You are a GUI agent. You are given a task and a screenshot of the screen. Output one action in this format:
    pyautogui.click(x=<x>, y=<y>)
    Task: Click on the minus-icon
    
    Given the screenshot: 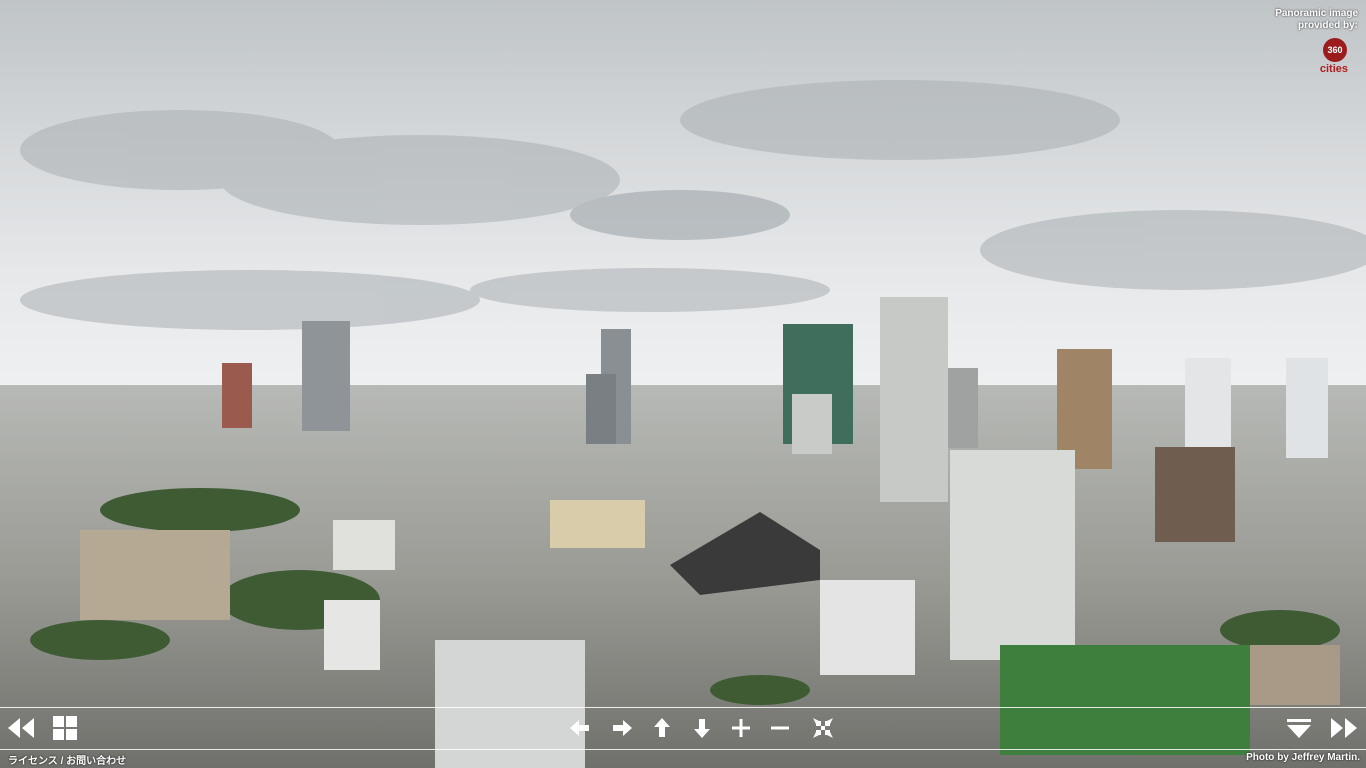 What is the action you would take?
    pyautogui.click(x=780, y=728)
    